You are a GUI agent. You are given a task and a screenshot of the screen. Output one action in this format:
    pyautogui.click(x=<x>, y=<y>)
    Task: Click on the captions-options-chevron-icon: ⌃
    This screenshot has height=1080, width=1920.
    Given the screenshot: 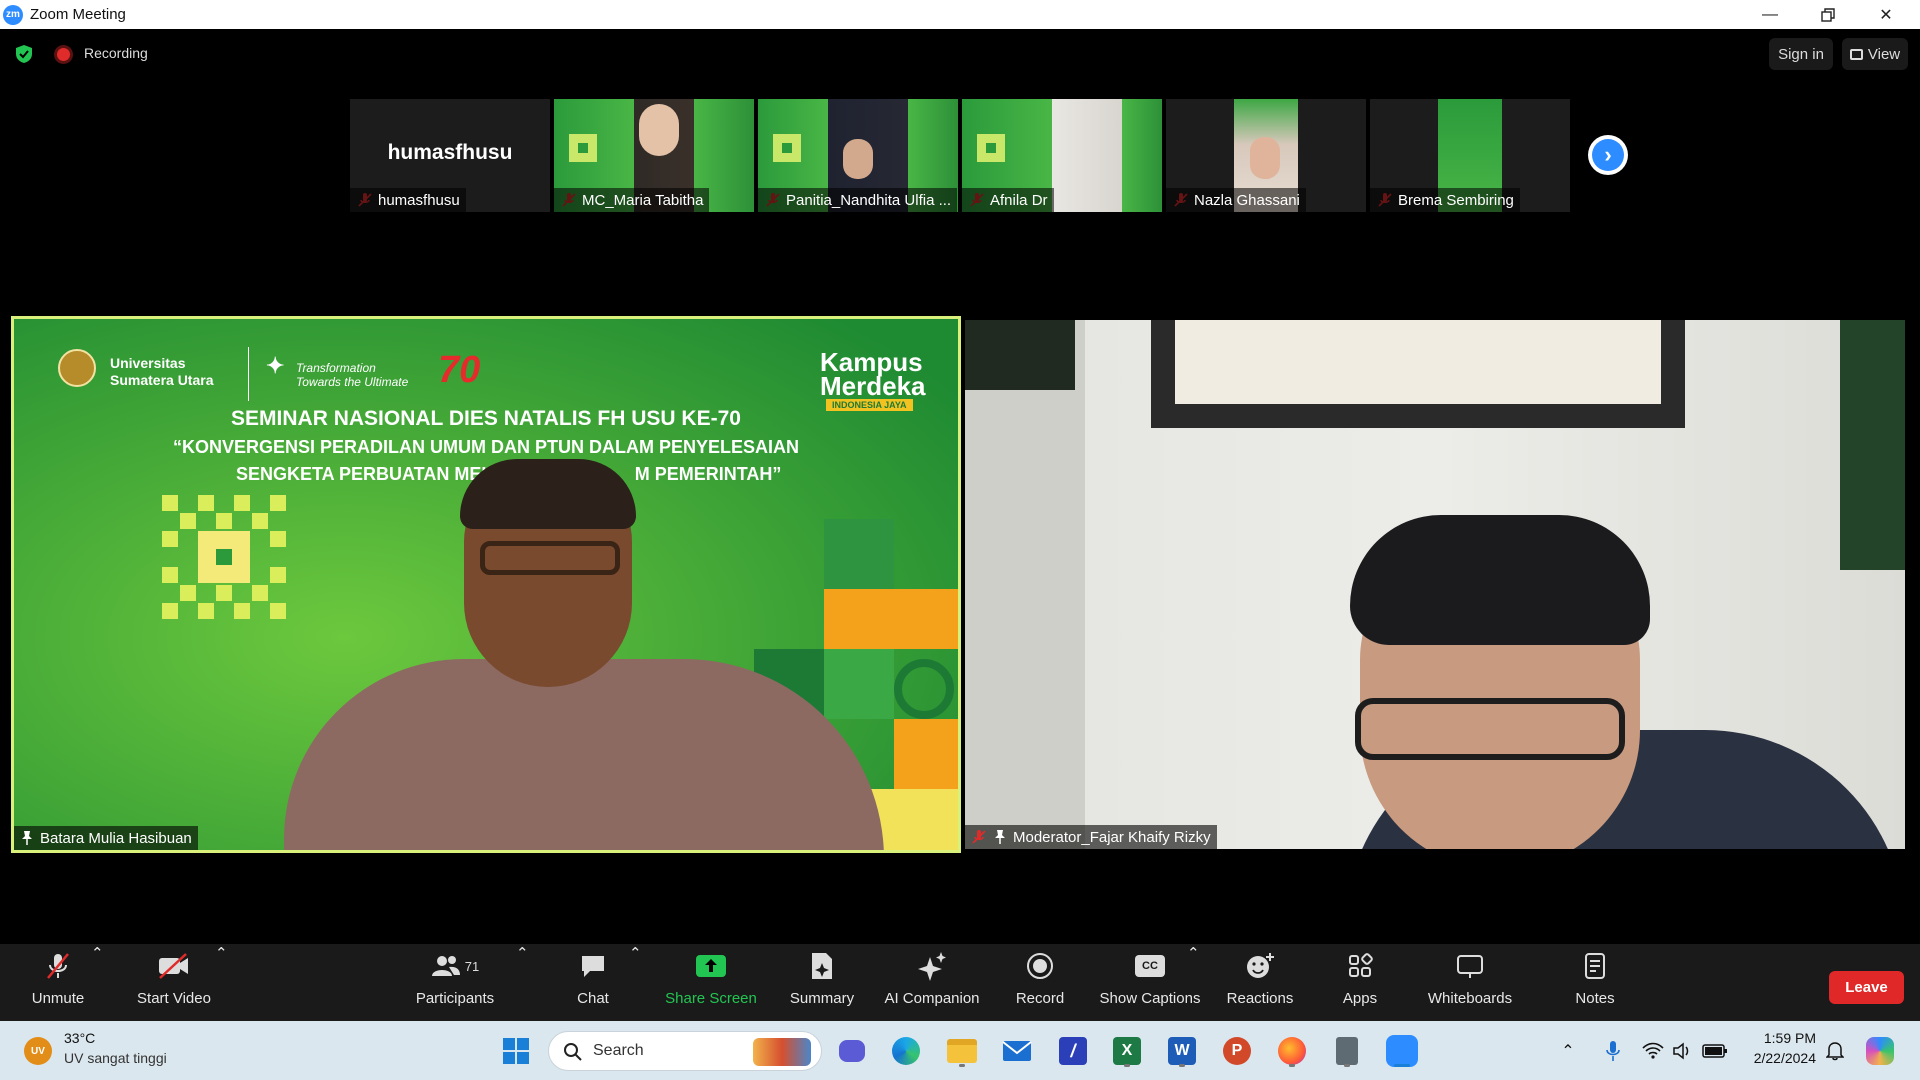 What is the action you would take?
    pyautogui.click(x=1193, y=982)
    